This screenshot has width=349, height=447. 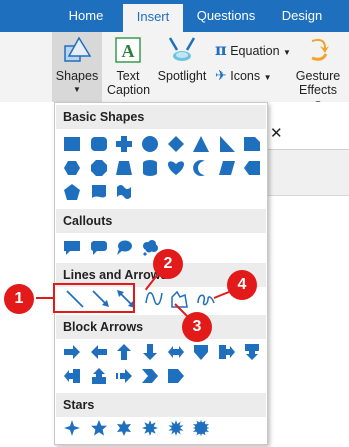 I want to click on callout-badge-1: 1, so click(x=19, y=299).